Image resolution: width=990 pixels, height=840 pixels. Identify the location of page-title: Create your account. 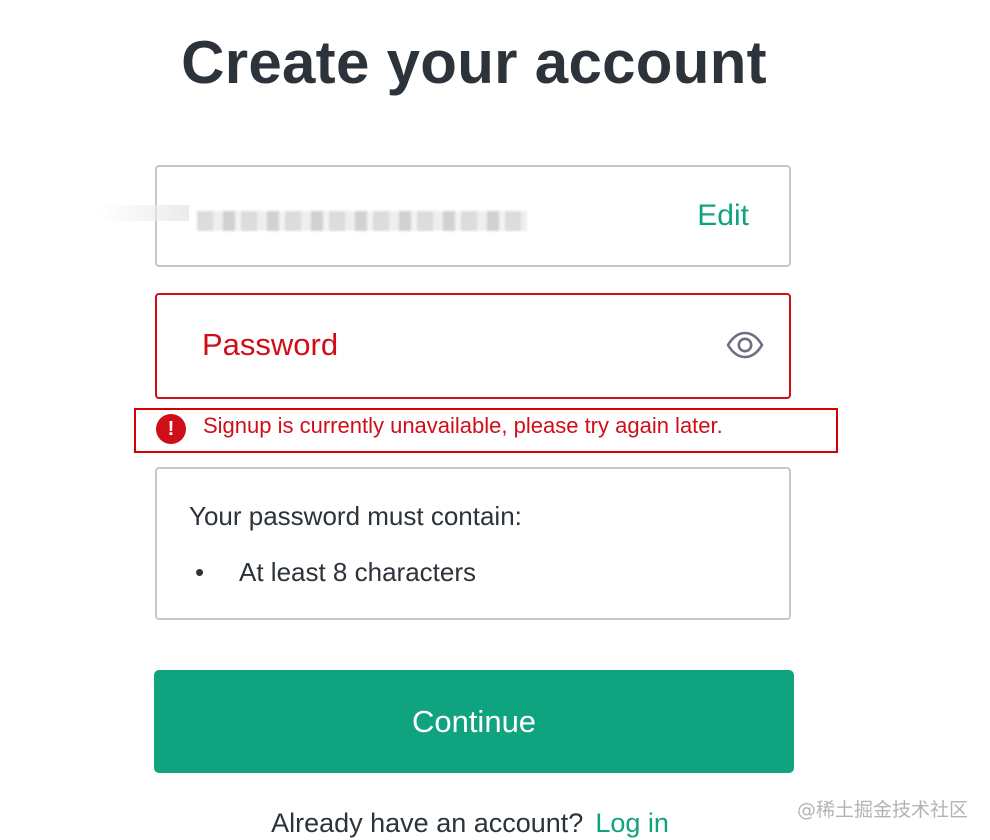
(474, 62).